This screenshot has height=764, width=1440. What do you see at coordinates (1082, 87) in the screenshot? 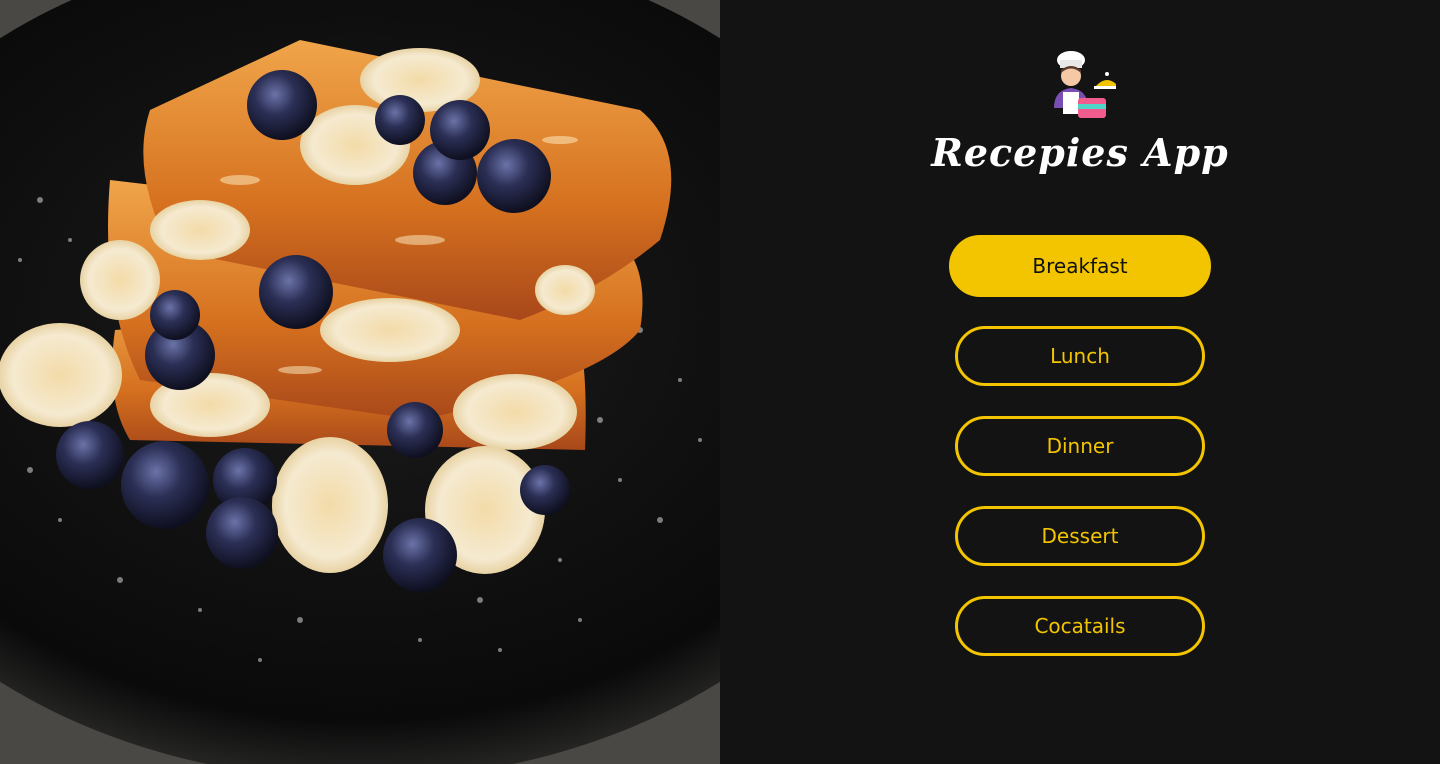
I see `chef-icon` at bounding box center [1082, 87].